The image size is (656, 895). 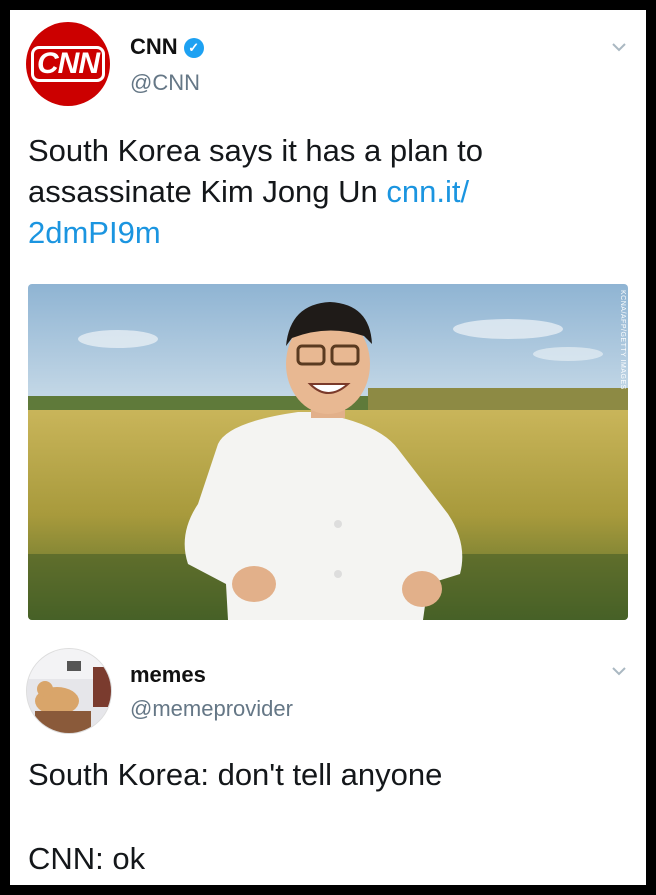 I want to click on user-handle: @memeprovider, so click(x=211, y=709).